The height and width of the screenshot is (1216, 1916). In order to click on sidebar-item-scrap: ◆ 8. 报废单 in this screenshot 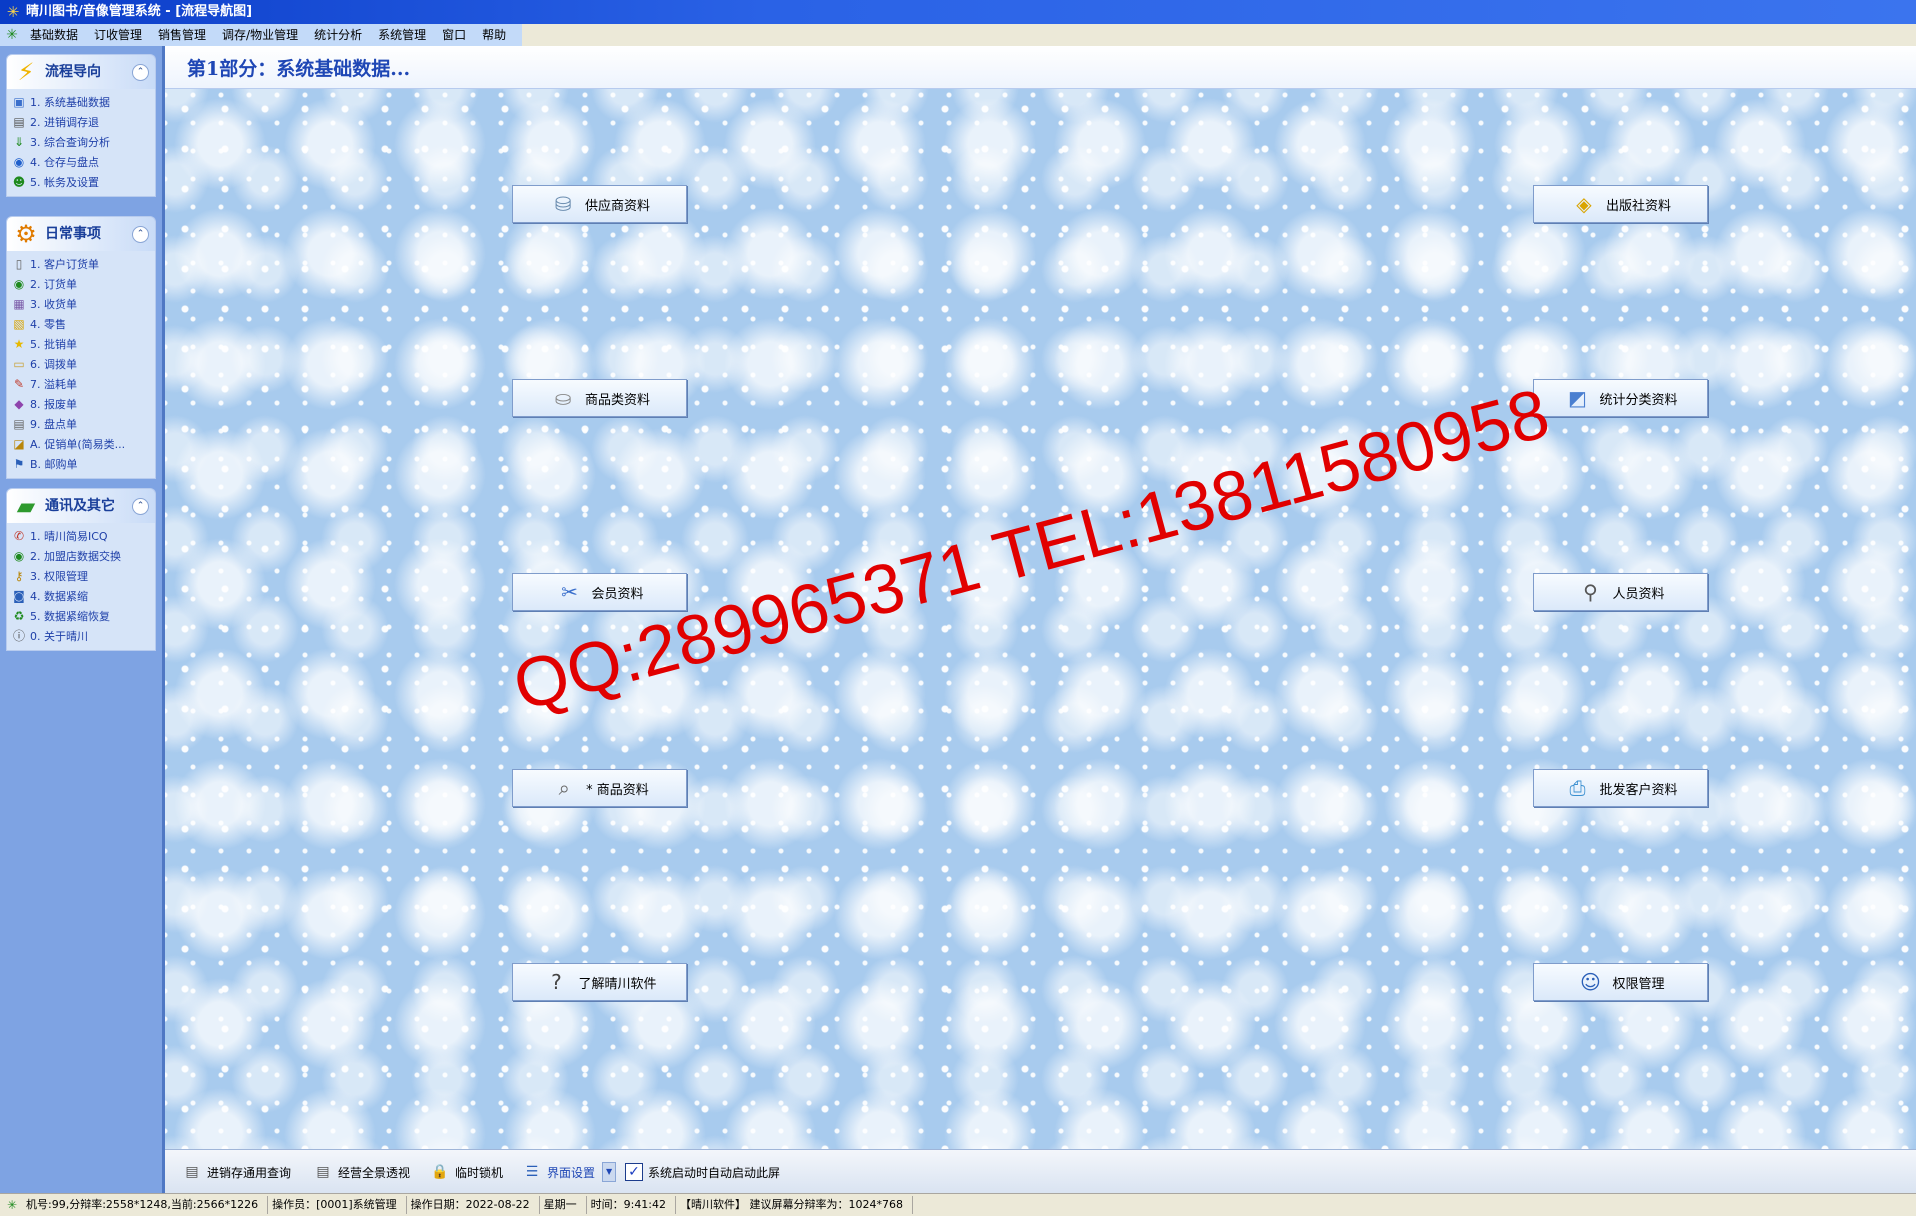, I will do `click(81, 404)`.